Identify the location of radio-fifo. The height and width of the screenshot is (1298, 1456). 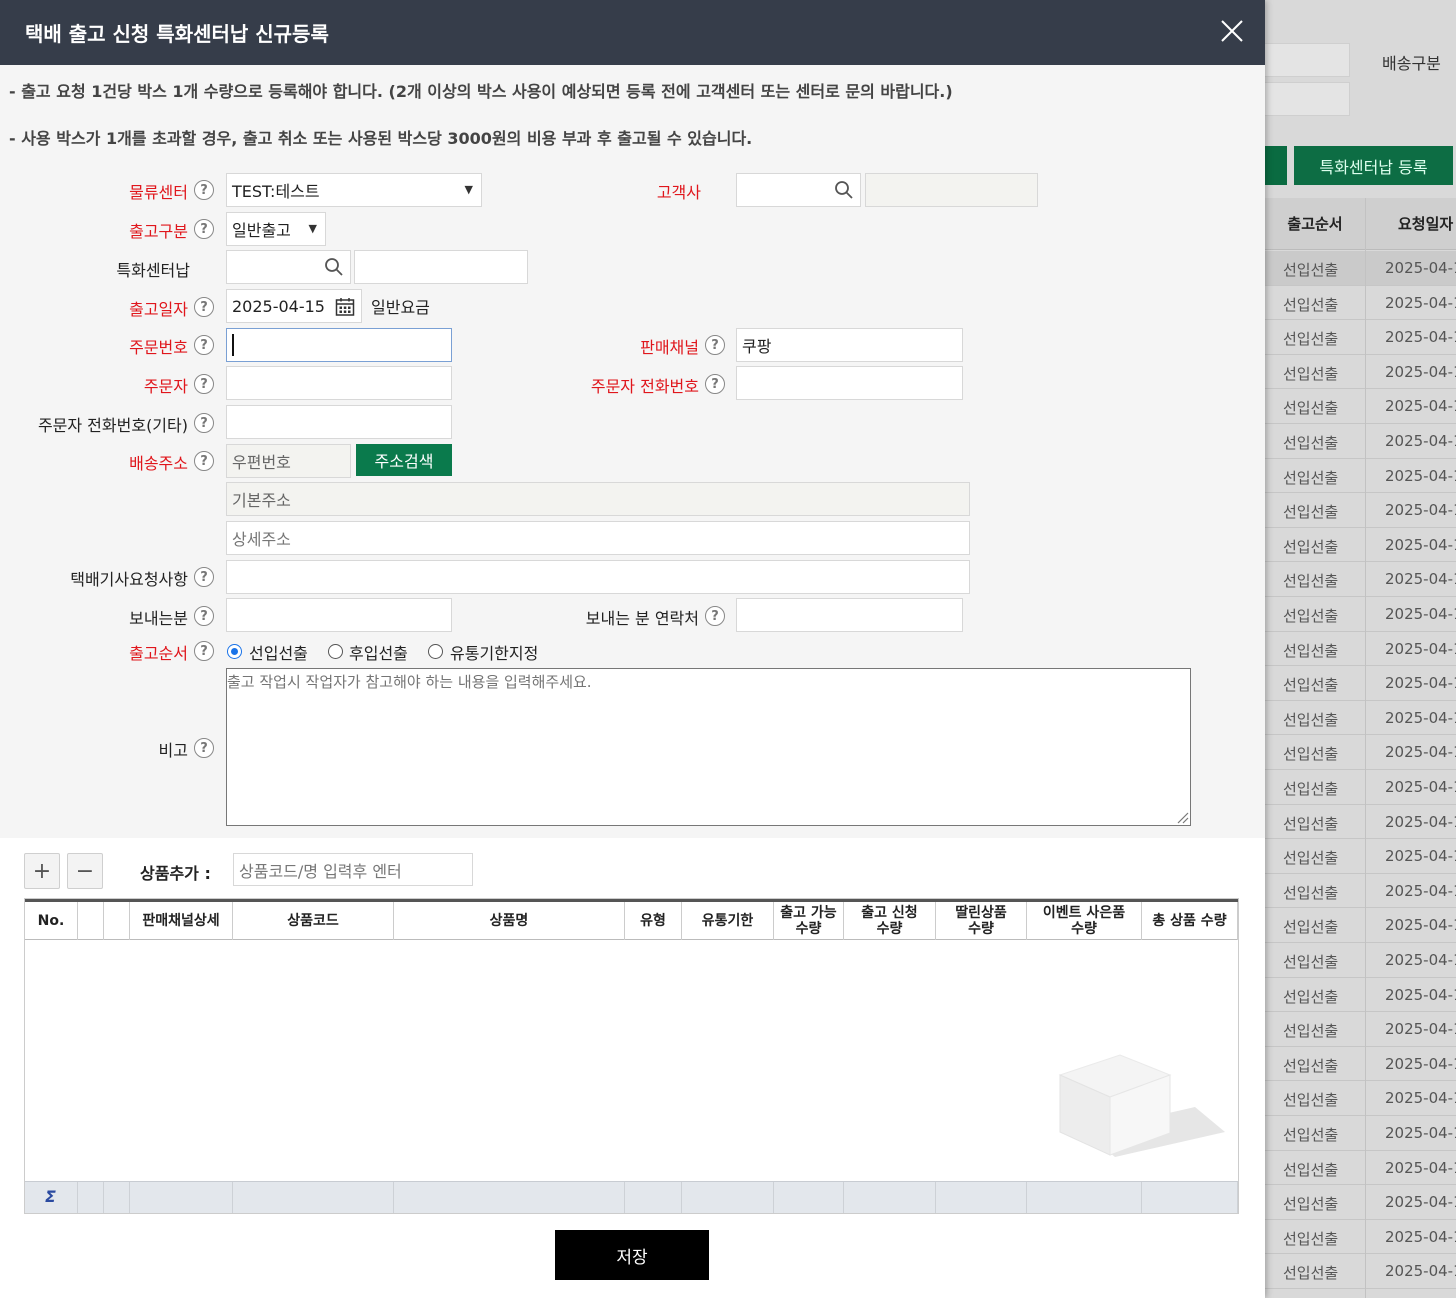
(234, 651).